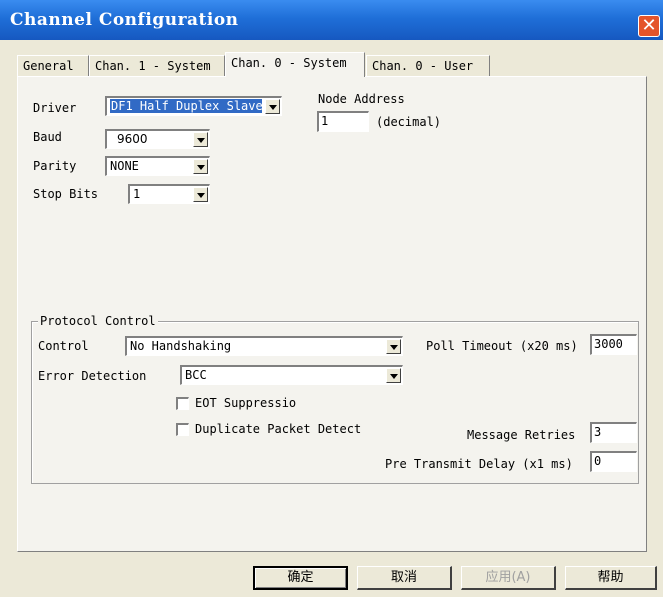 Image resolution: width=663 pixels, height=597 pixels. What do you see at coordinates (649, 26) in the screenshot?
I see `close-icon: ✕` at bounding box center [649, 26].